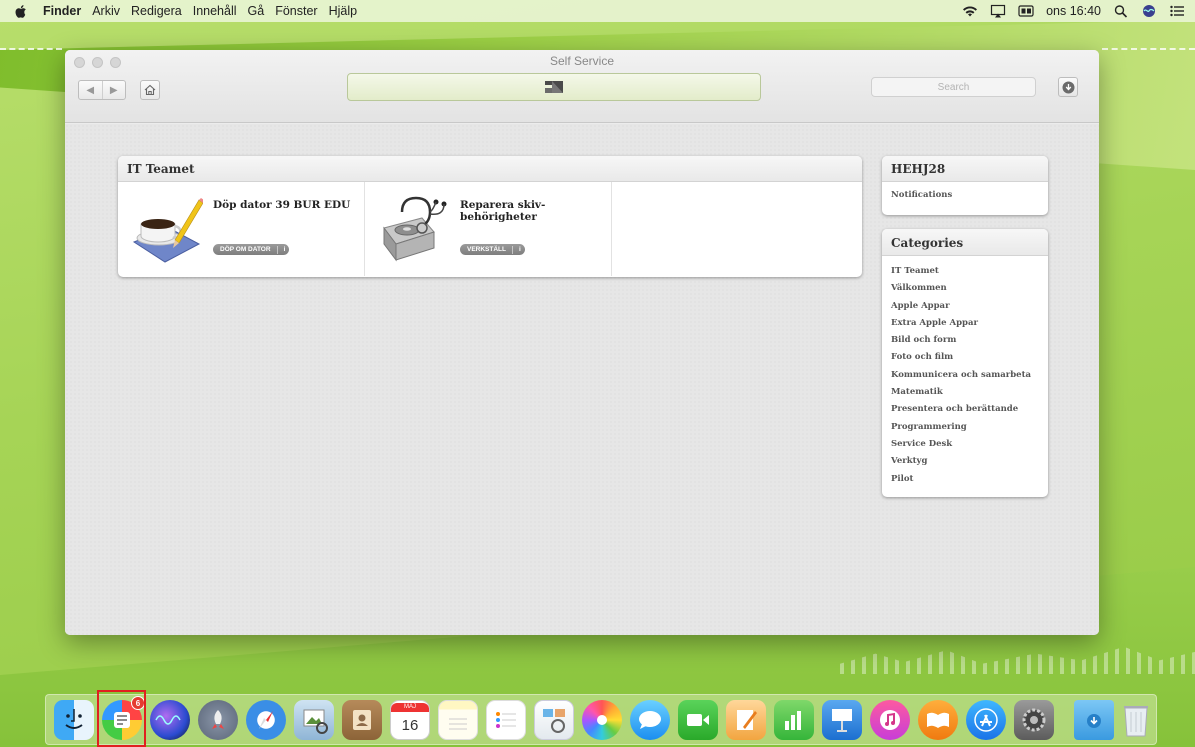 This screenshot has height=747, width=1195. I want to click on facetime-icon, so click(698, 720).